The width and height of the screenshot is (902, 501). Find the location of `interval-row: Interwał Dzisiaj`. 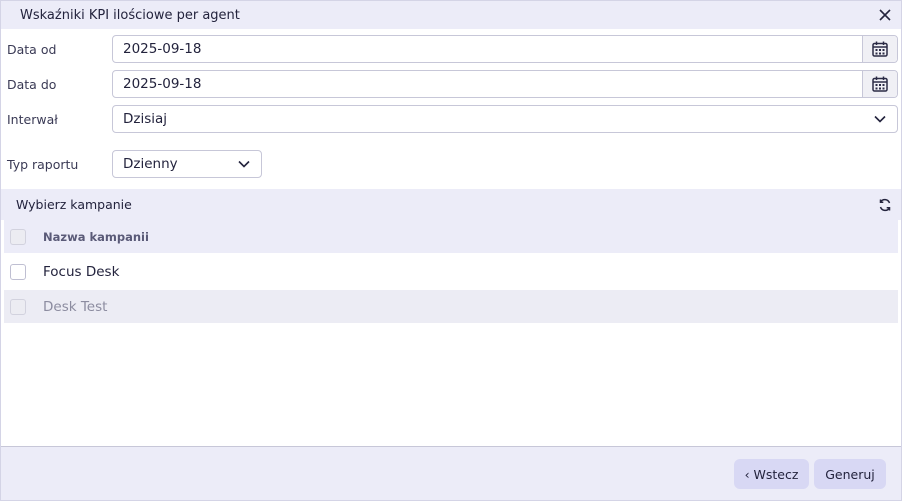

interval-row: Interwał Dzisiaj is located at coordinates (451, 119).